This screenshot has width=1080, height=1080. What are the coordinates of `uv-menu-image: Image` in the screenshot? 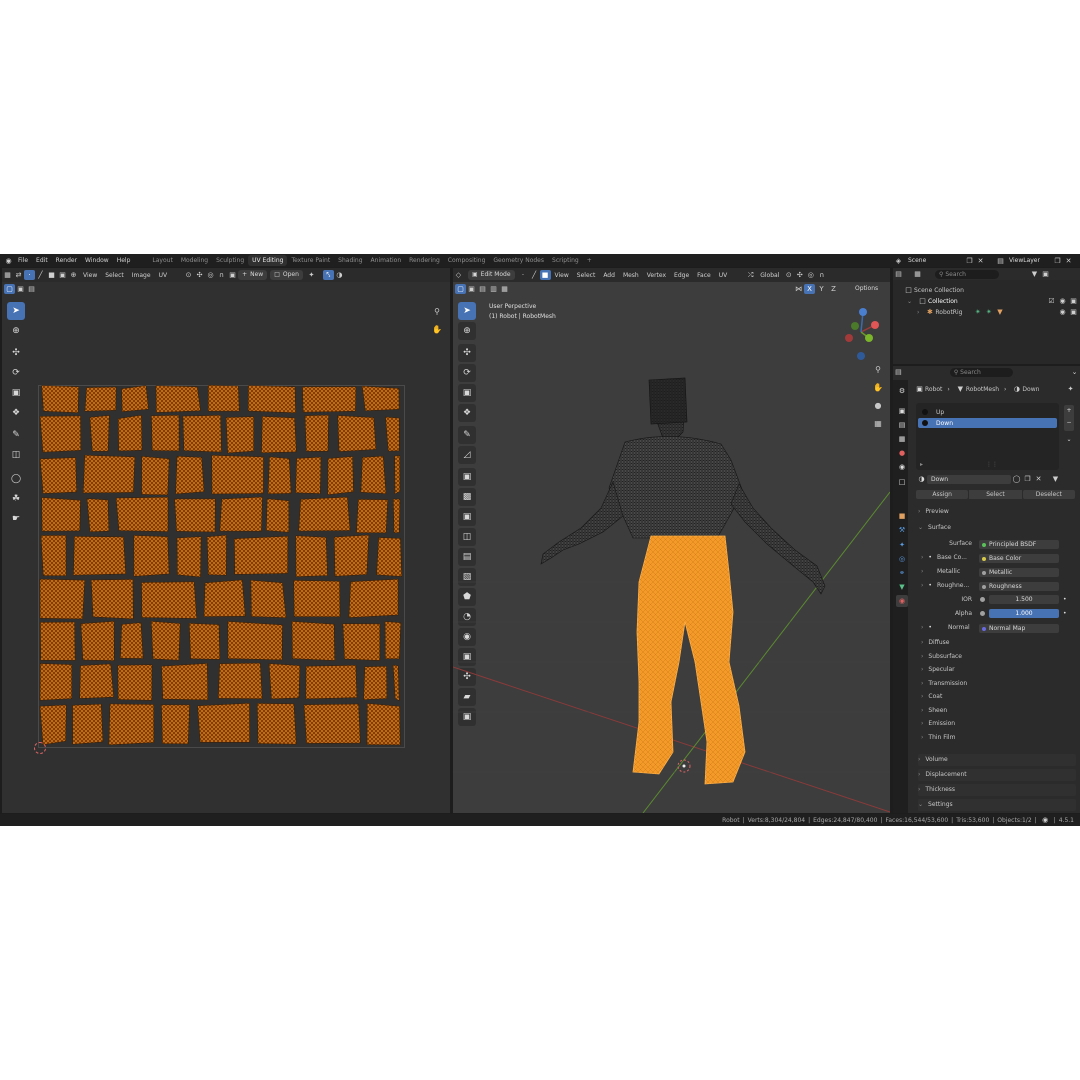 It's located at (141, 275).